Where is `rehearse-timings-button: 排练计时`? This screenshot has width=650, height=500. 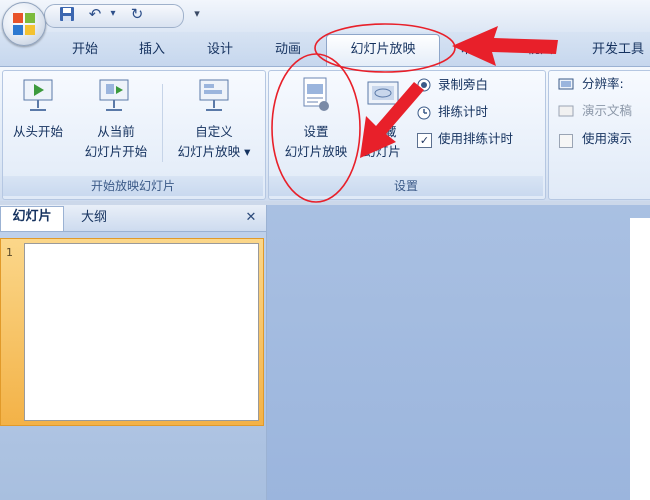 rehearse-timings-button: 排练计时 is located at coordinates (463, 112).